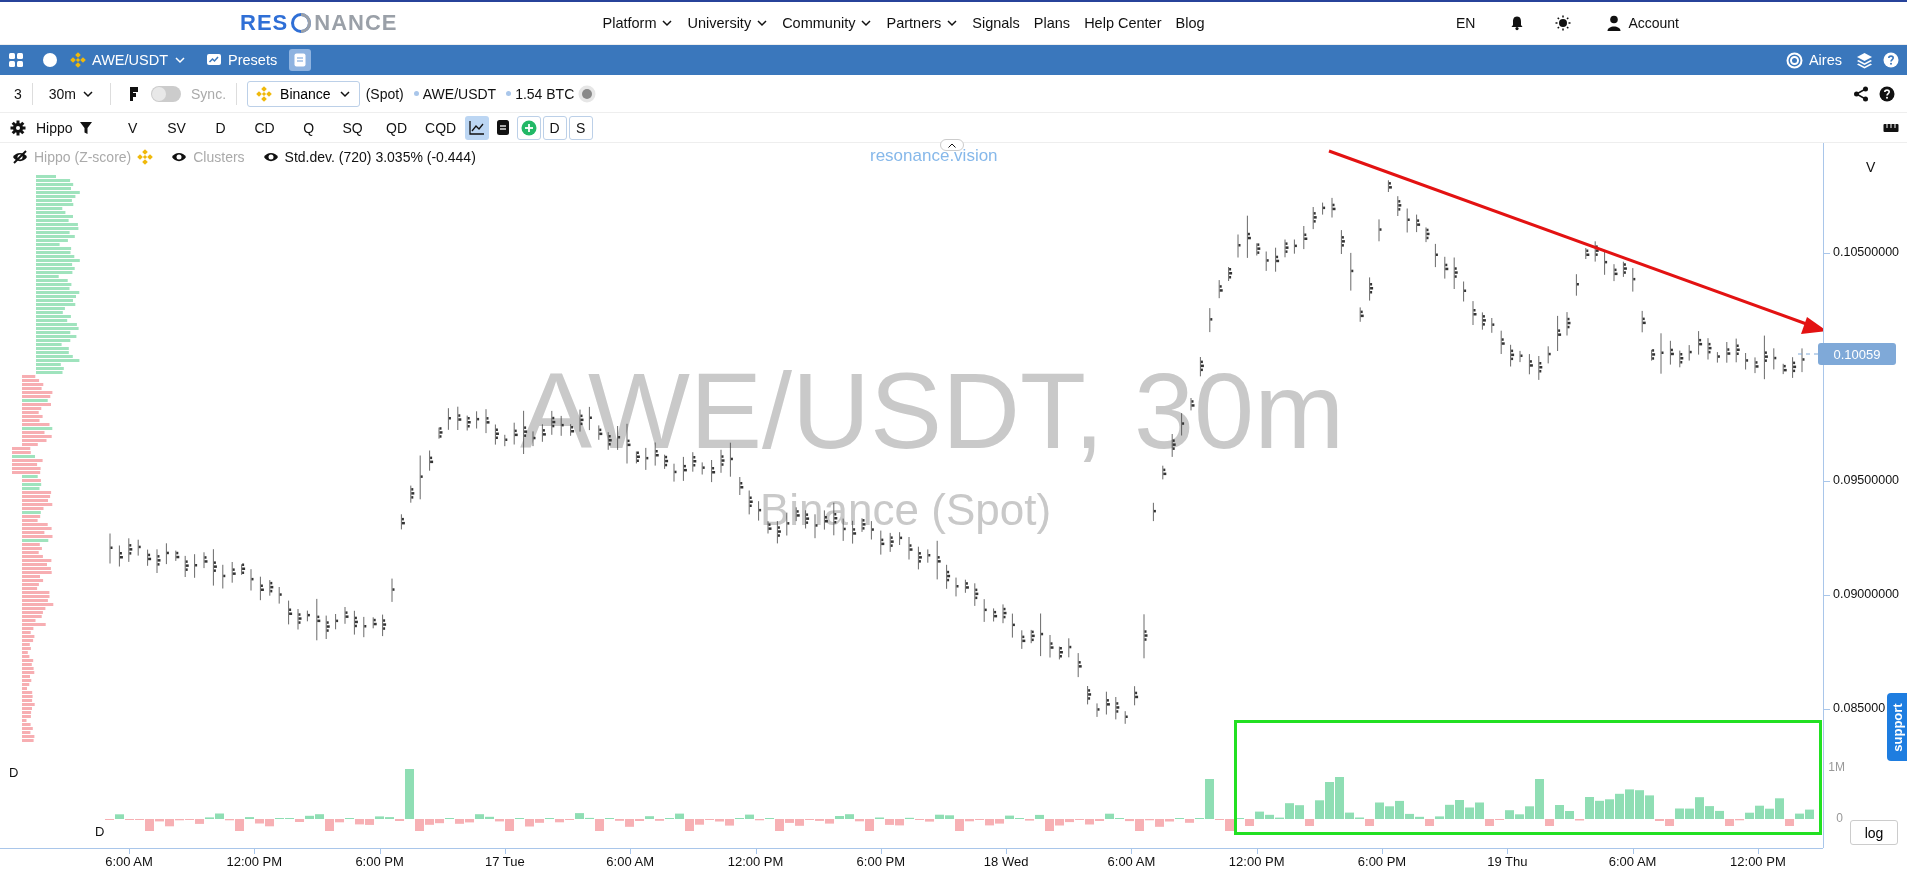  I want to click on nav-link: Signals, so click(996, 23).